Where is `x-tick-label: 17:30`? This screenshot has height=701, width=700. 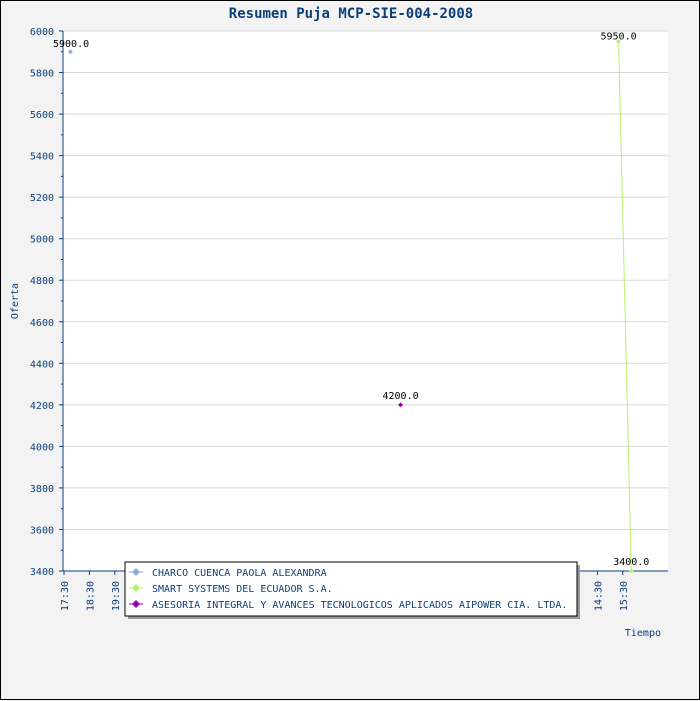
x-tick-label: 17:30 is located at coordinates (65, 596).